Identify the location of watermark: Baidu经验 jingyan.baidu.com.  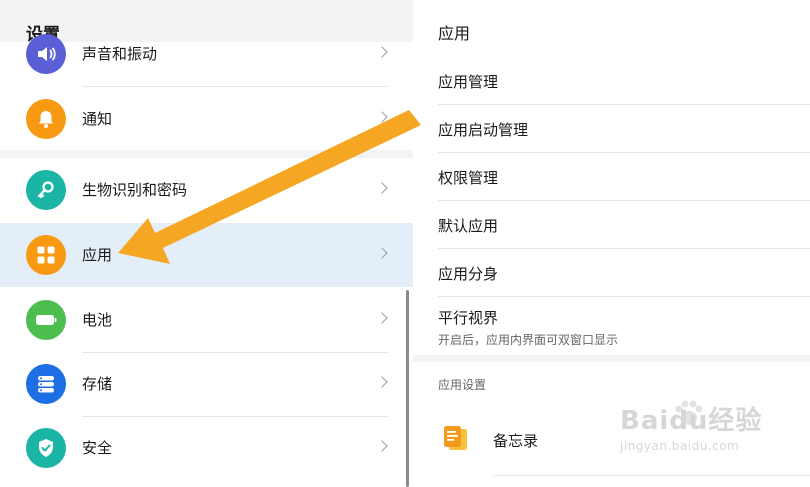
(691, 426).